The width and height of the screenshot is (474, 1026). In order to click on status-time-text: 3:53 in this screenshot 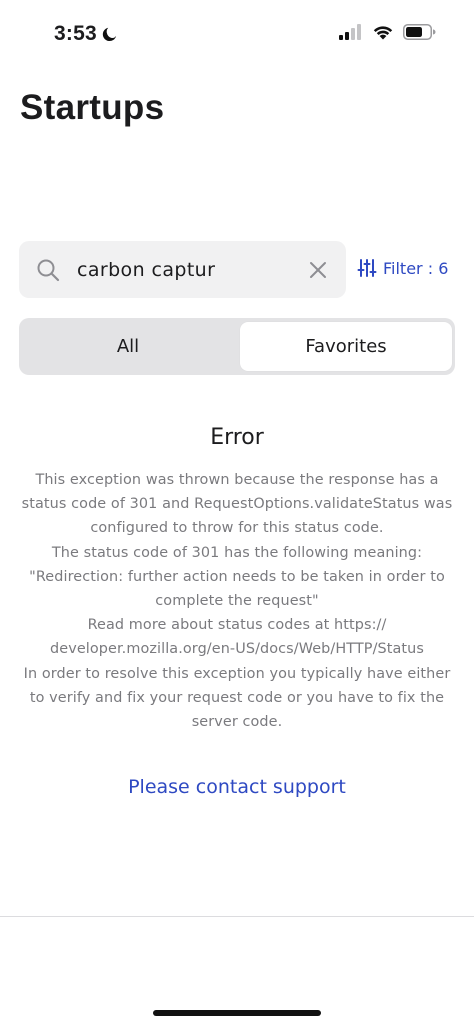, I will do `click(75, 33)`.